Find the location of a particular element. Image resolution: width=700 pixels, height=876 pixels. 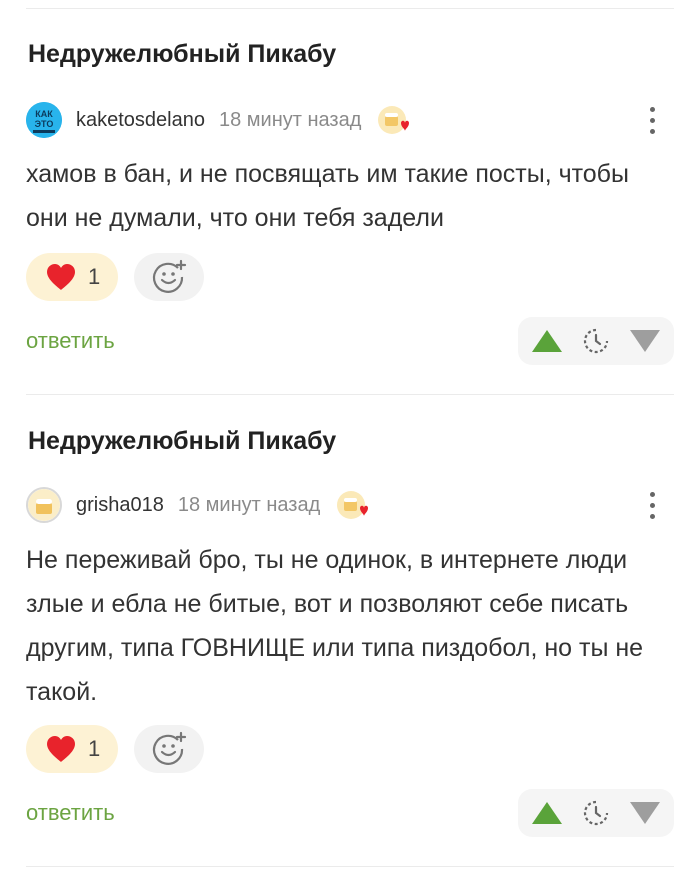

comment-header: КАК ЭТО kaketosdelano 18 минут назад is located at coordinates (218, 120).